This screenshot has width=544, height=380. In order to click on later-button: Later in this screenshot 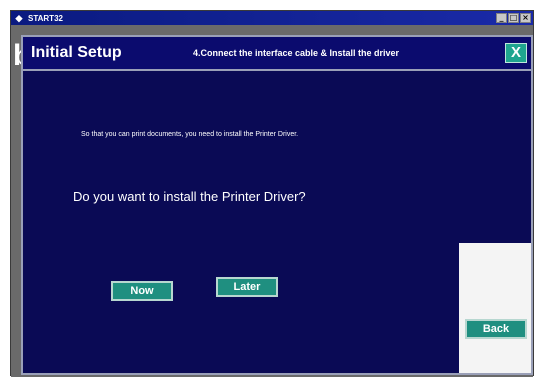, I will do `click(247, 287)`.